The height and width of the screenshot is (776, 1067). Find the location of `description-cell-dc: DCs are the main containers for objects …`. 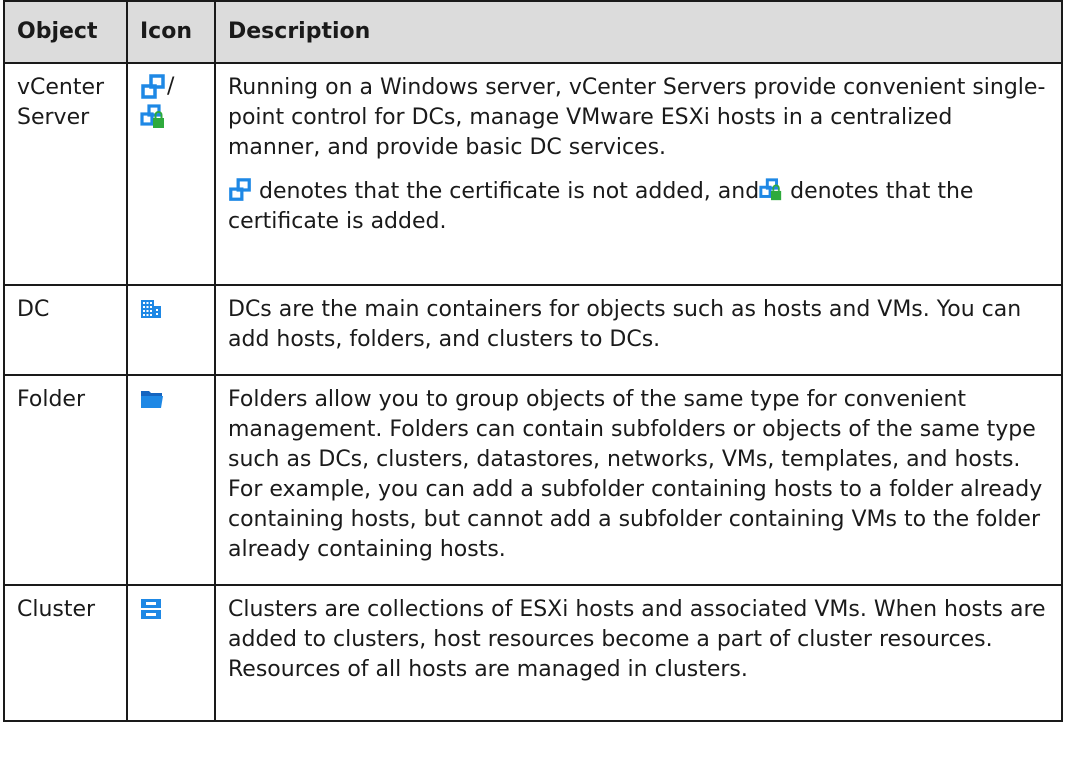

description-cell-dc: DCs are the main containers for objects … is located at coordinates (638, 330).